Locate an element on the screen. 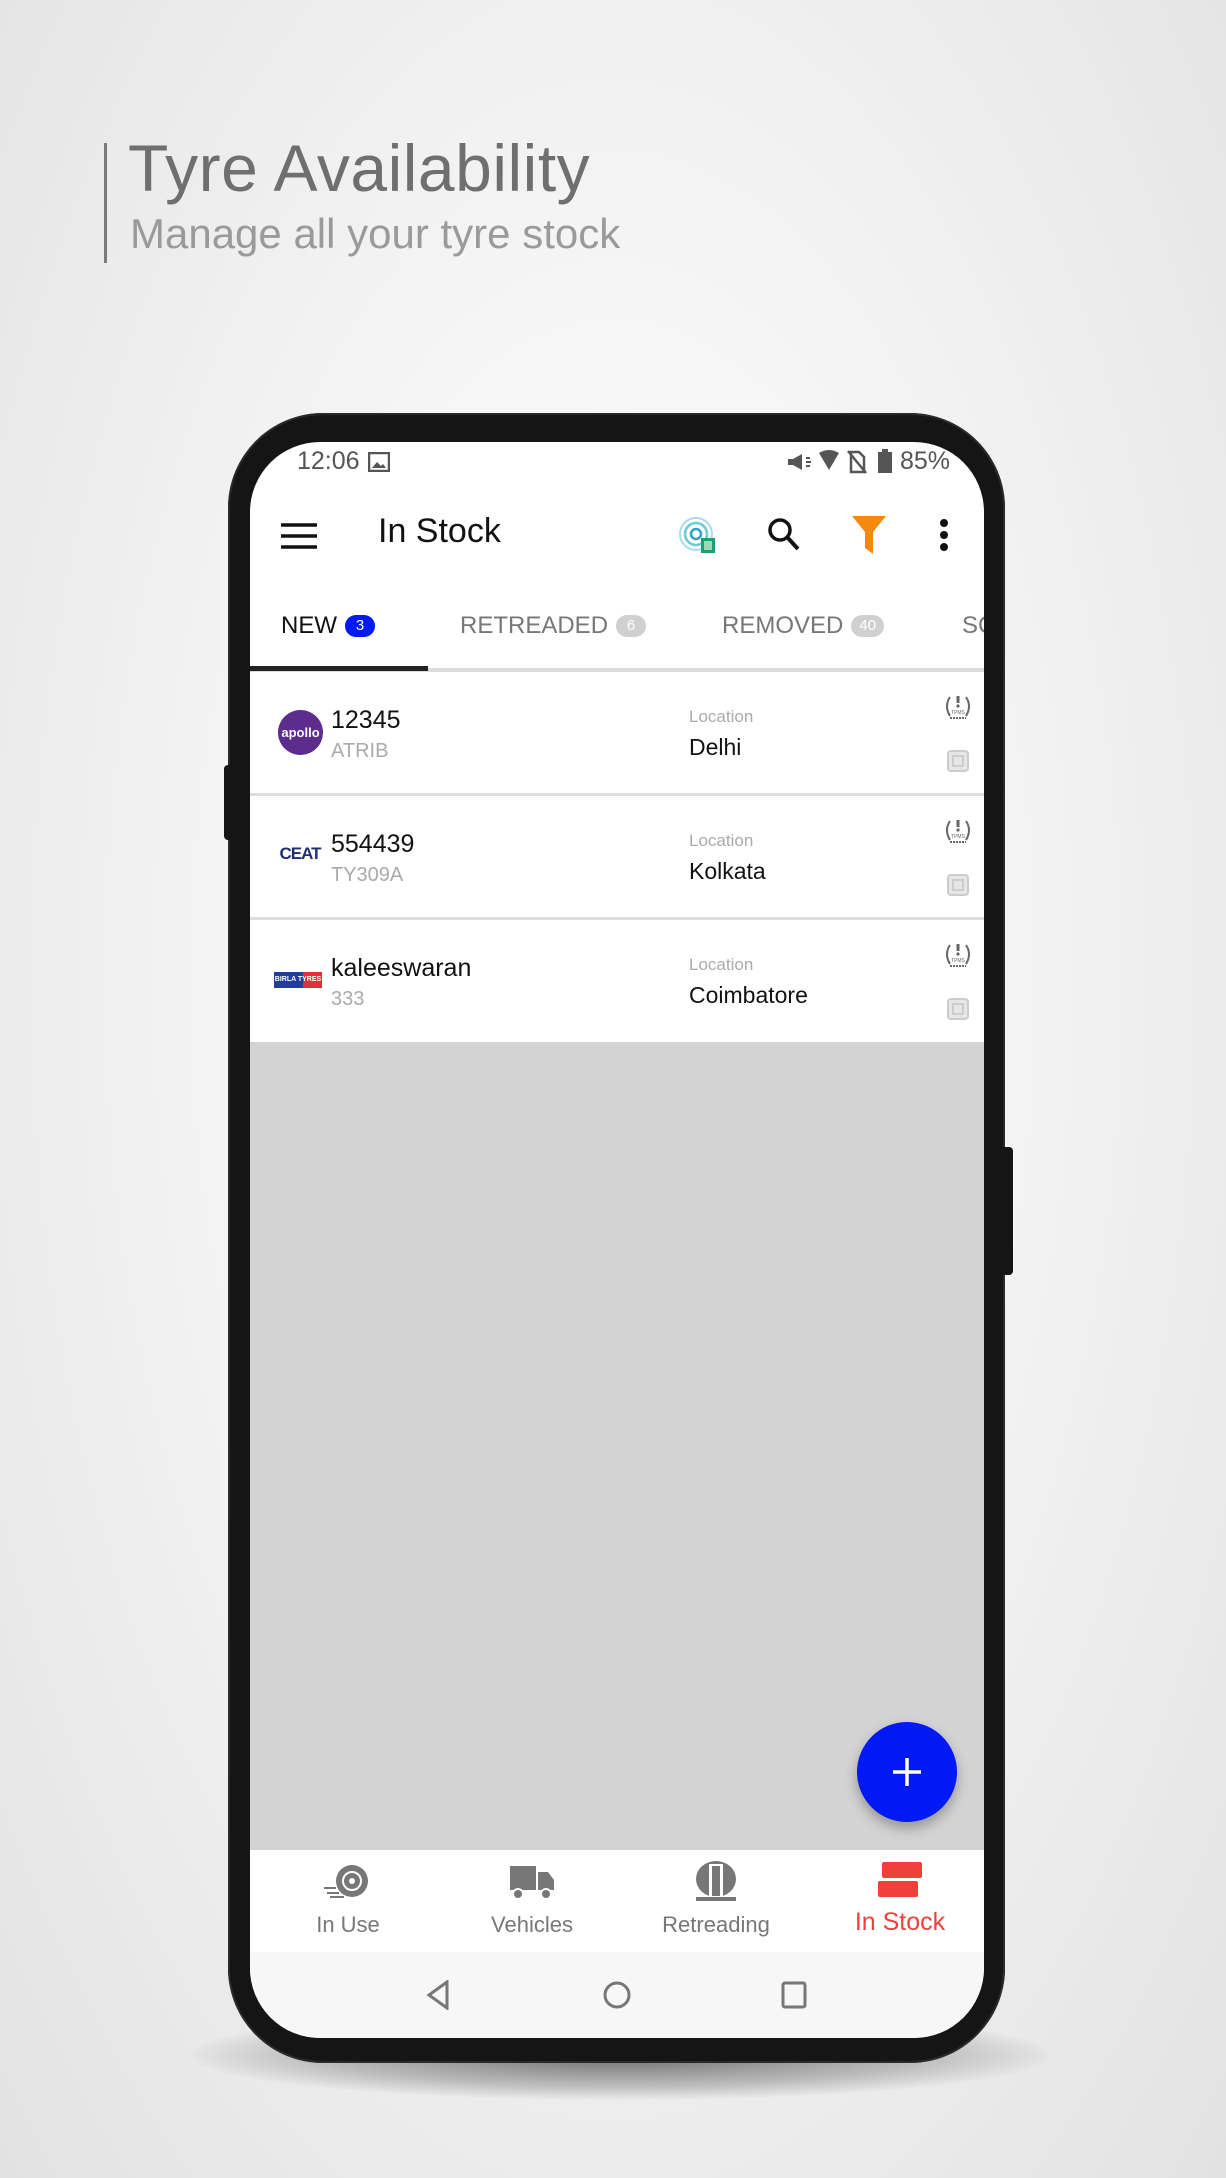 Image resolution: width=1226 pixels, height=2178 pixels. tab-sc: SC is located at coordinates (973, 626).